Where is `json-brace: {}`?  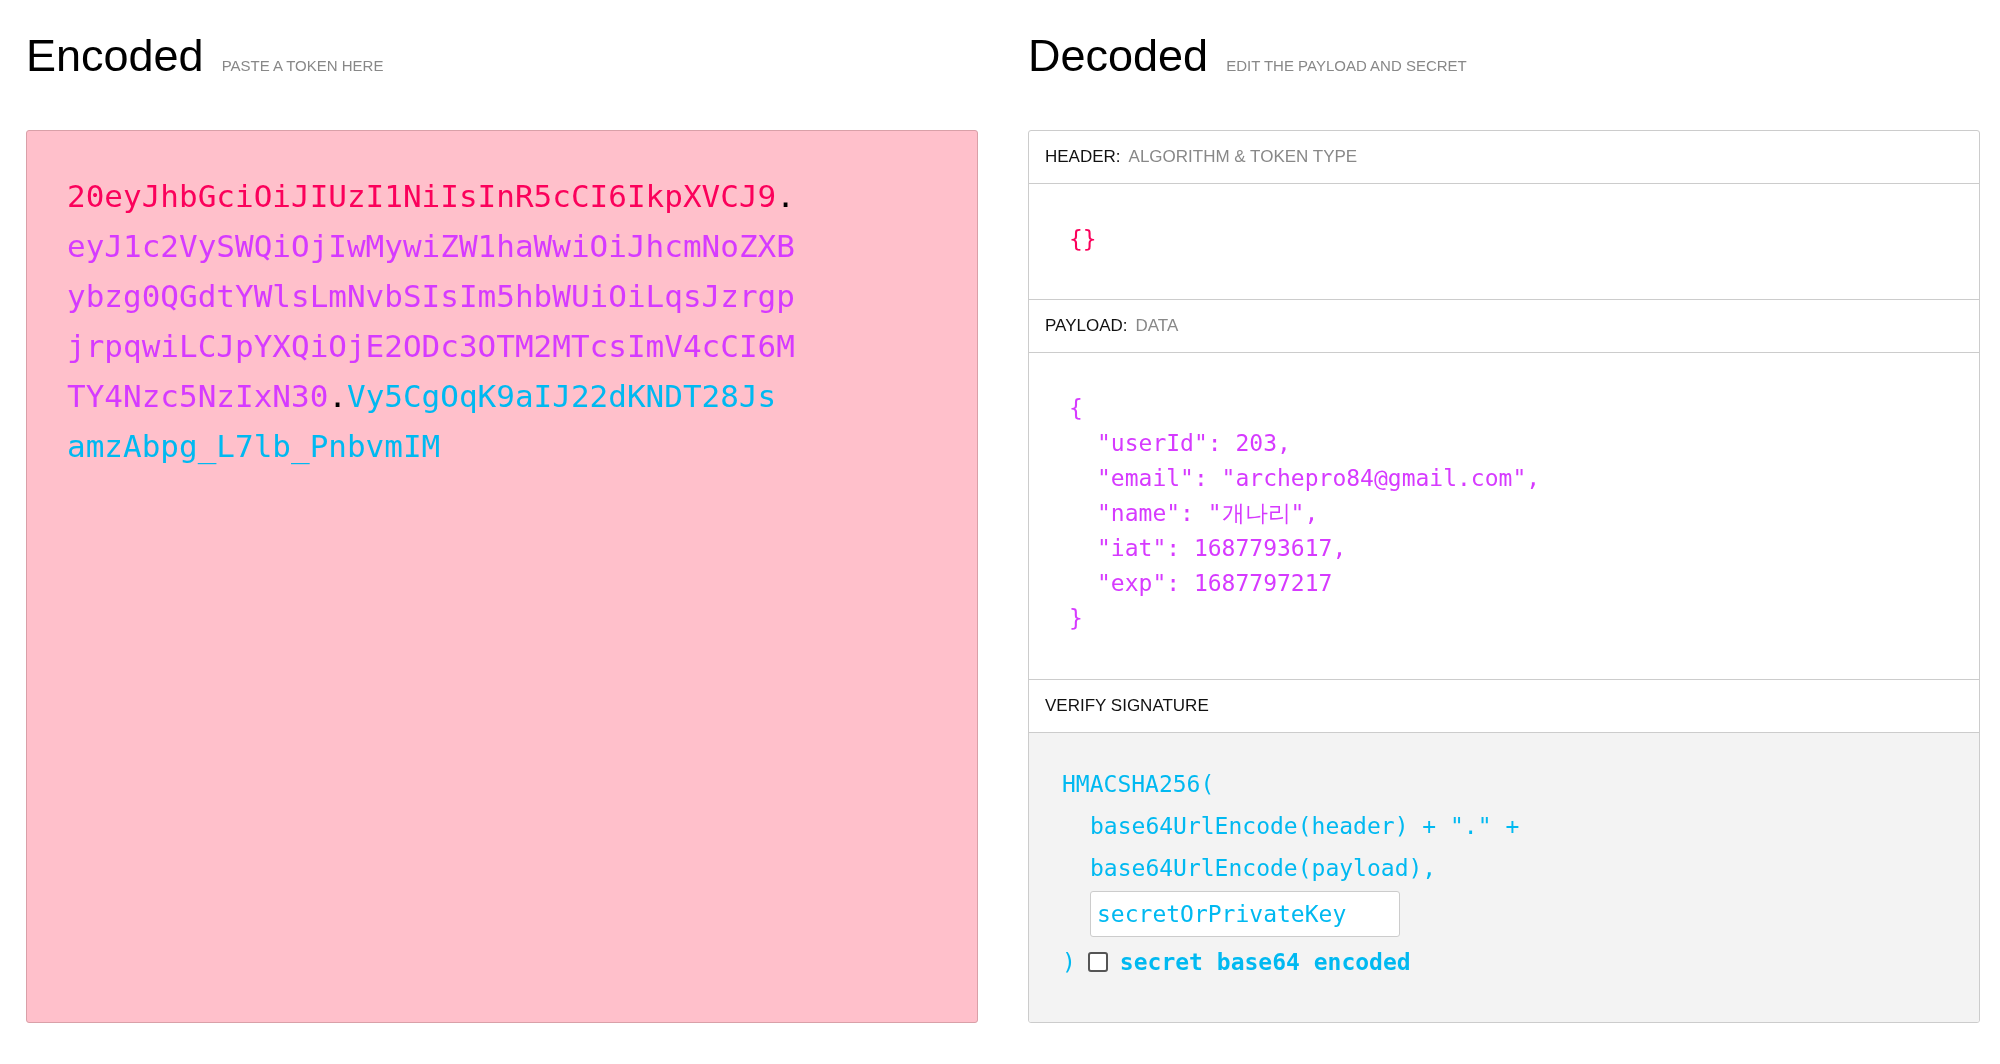 json-brace: {} is located at coordinates (1083, 239).